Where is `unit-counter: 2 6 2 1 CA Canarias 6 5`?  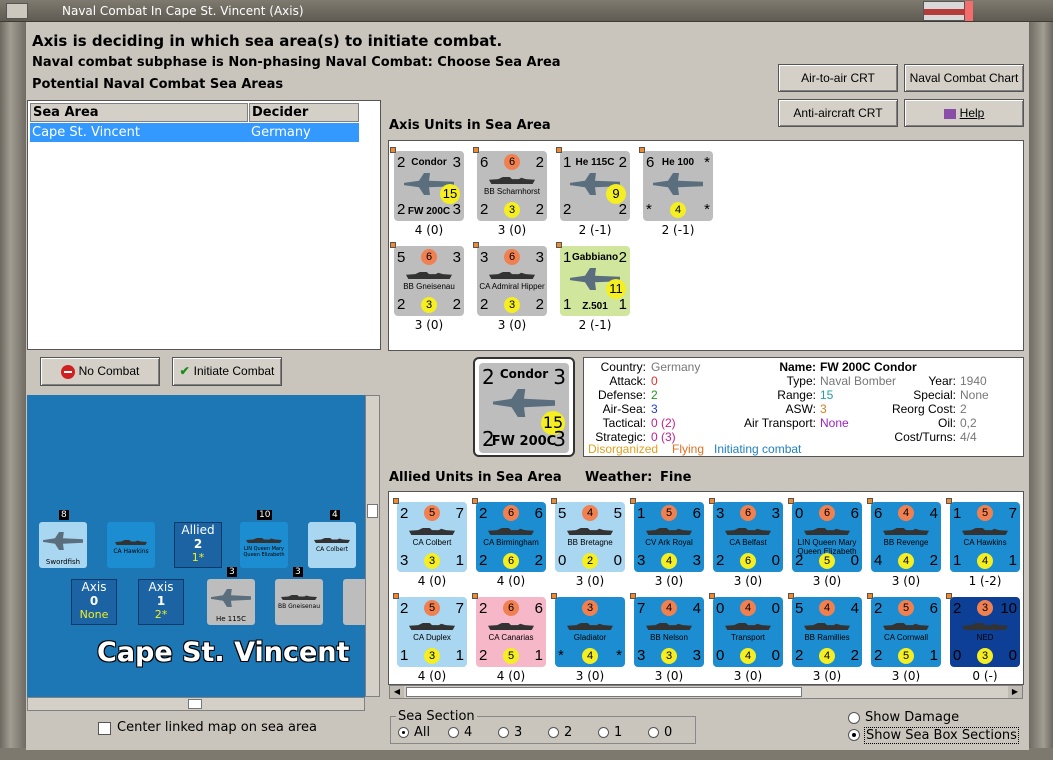
unit-counter: 2 6 2 1 CA Canarias 6 5 is located at coordinates (509, 630).